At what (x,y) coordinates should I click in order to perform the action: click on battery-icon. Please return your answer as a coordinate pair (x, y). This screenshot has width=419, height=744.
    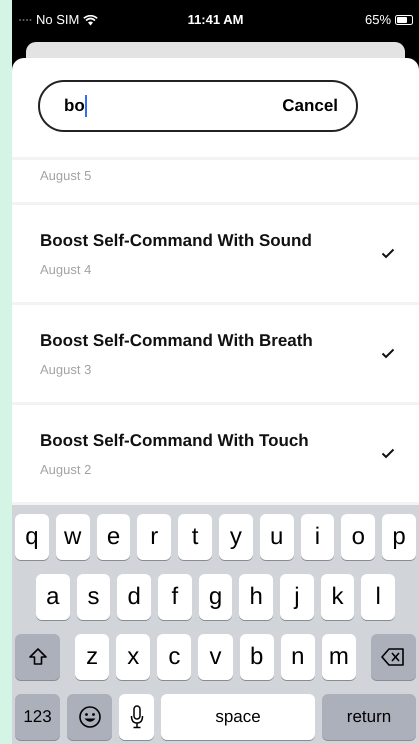
    Looking at the image, I should click on (404, 20).